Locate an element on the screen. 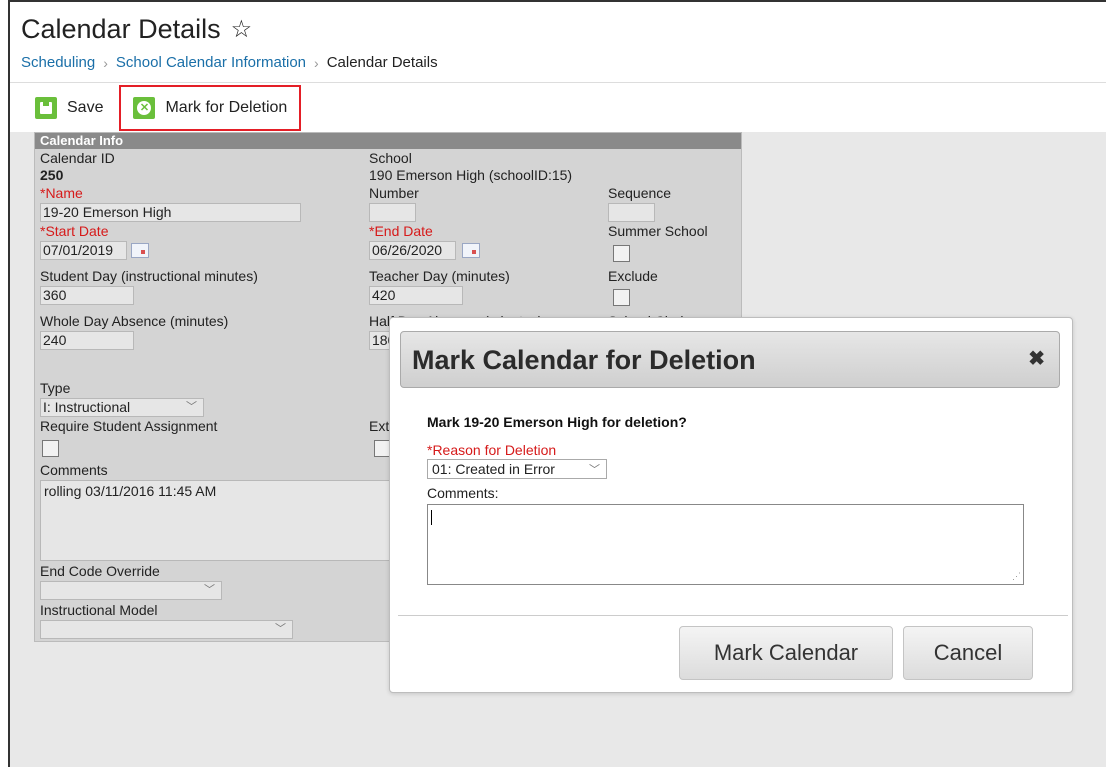  page-title-text: Calendar Details is located at coordinates (121, 29).